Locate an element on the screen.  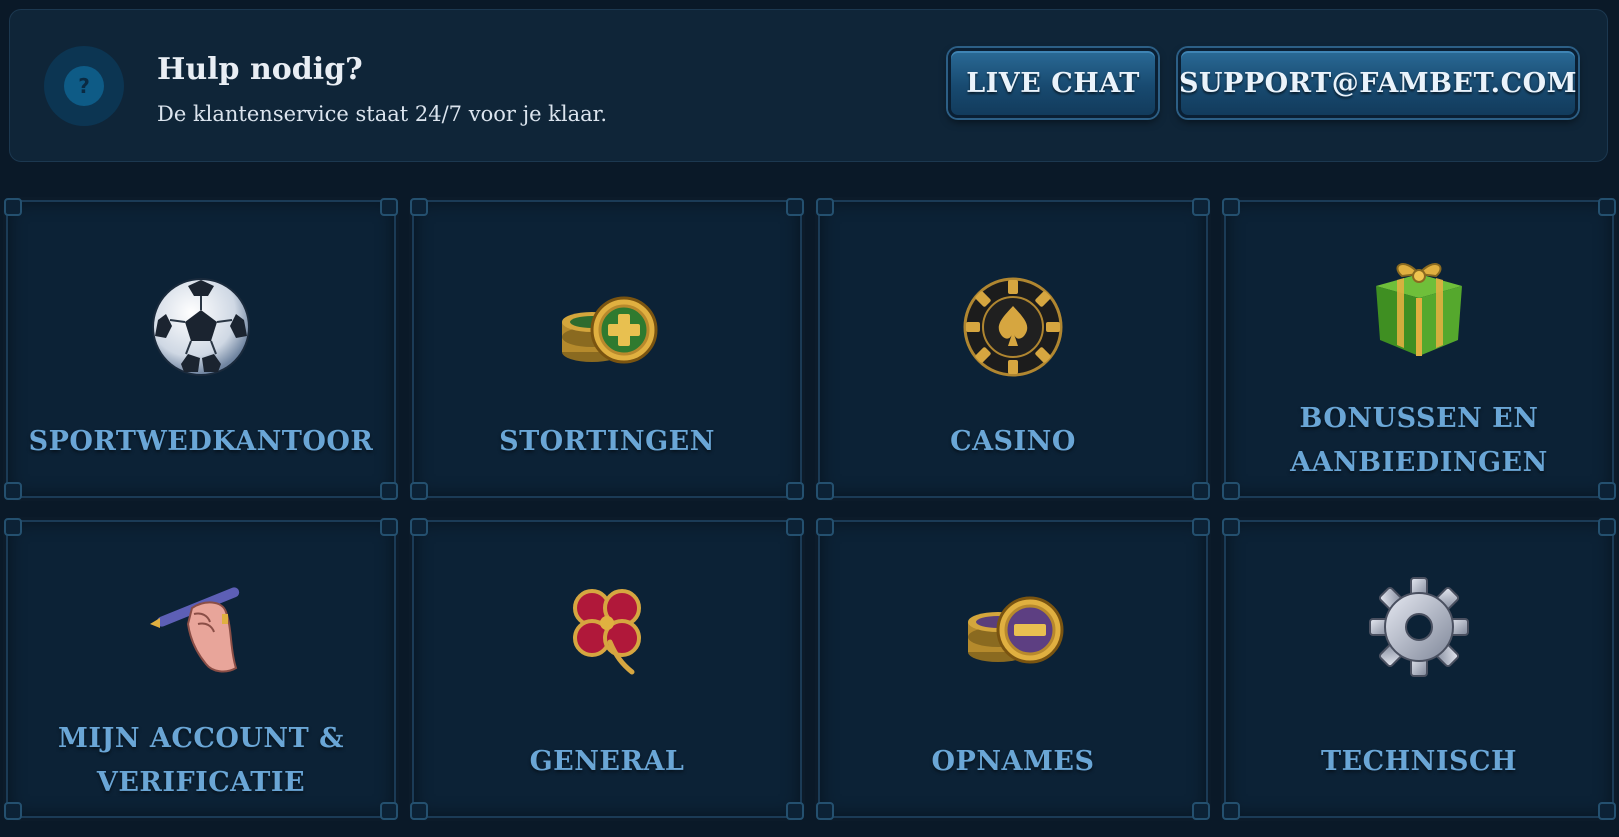
category-card-mijn-account: MIJN ACCOUNT & VERIFICATIE is located at coordinates (201, 669).